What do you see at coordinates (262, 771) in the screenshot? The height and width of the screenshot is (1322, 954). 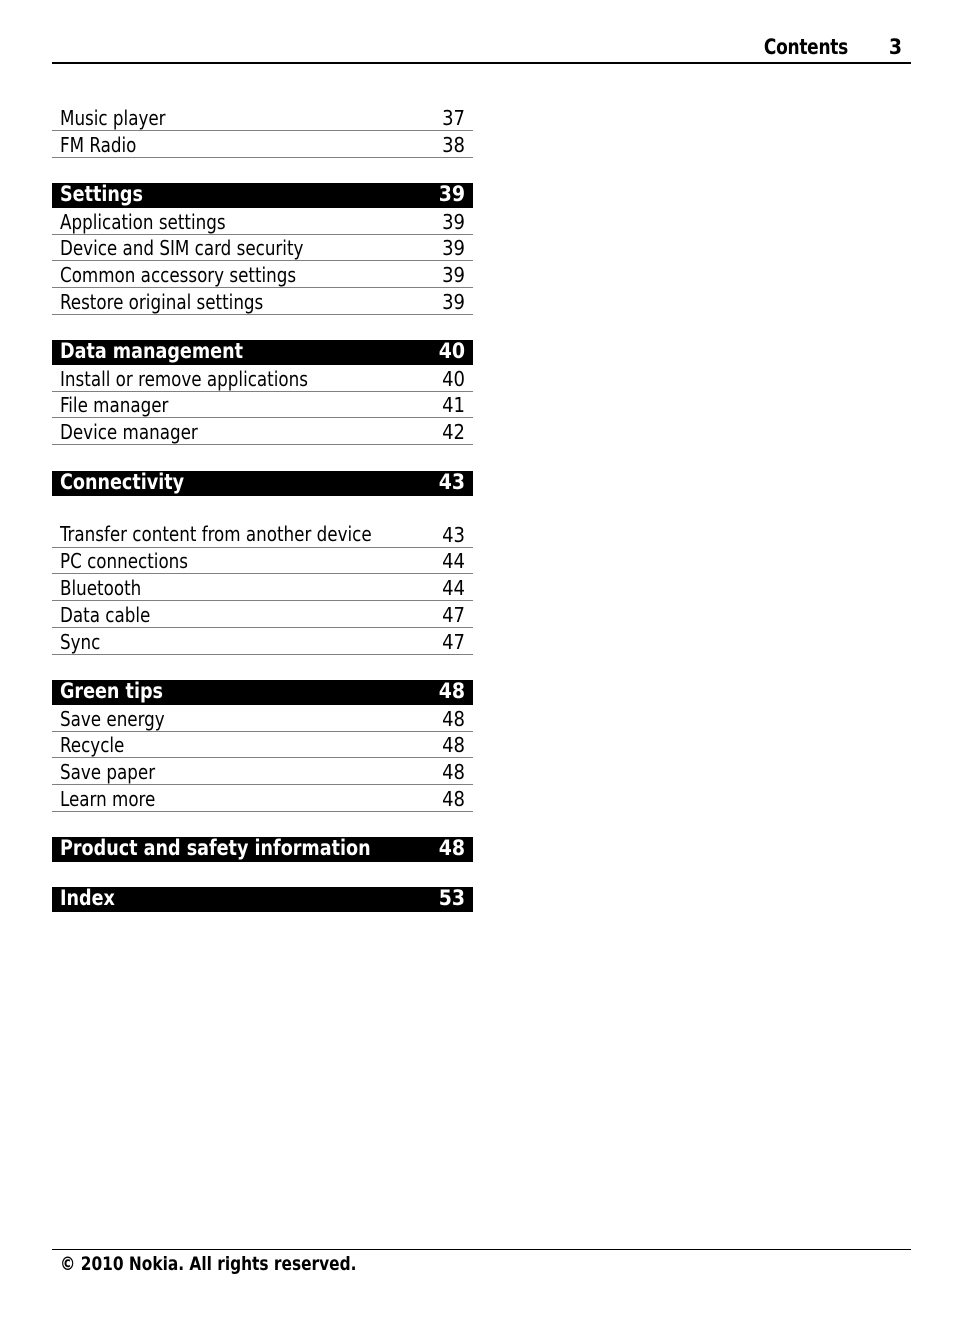 I see `toc-entry-save-paper: Save paper 48` at bounding box center [262, 771].